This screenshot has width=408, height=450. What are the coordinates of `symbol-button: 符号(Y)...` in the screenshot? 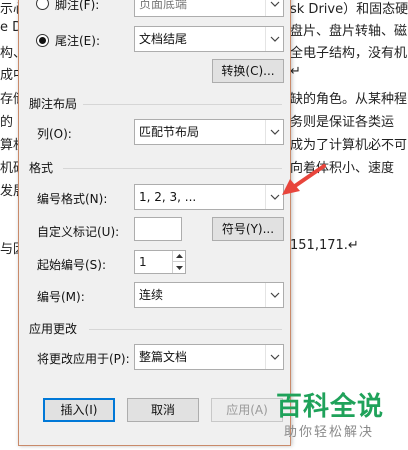 It's located at (248, 229).